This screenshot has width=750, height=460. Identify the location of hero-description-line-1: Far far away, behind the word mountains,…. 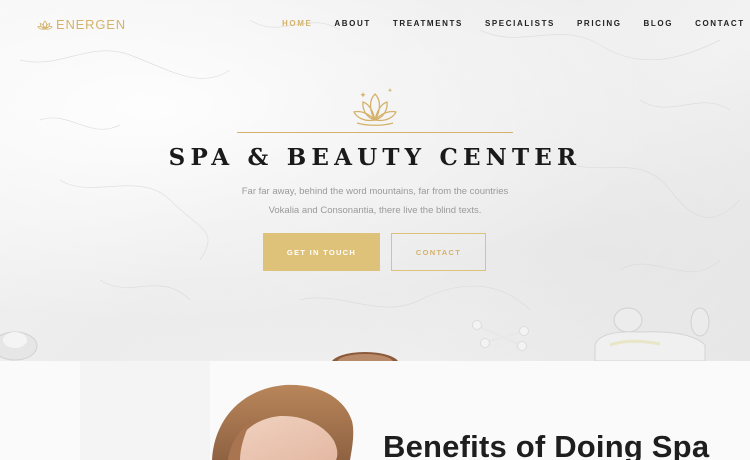
(375, 191).